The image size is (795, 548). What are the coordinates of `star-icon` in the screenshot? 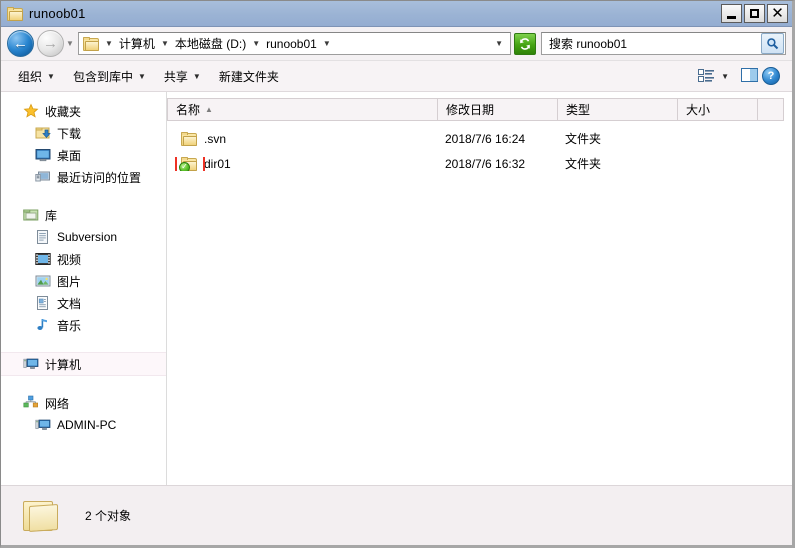 It's located at (31, 111).